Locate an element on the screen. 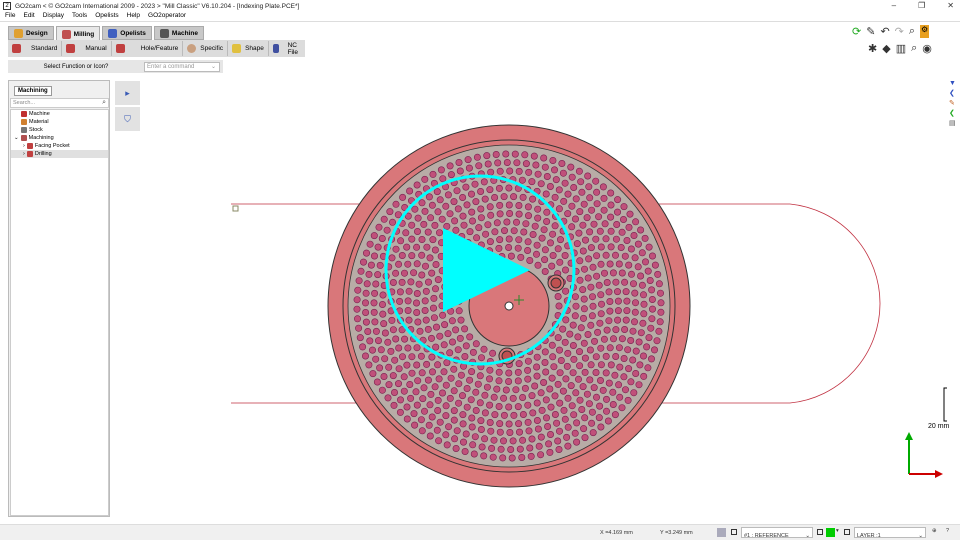  hide-icon: ✱ is located at coordinates (872, 48).